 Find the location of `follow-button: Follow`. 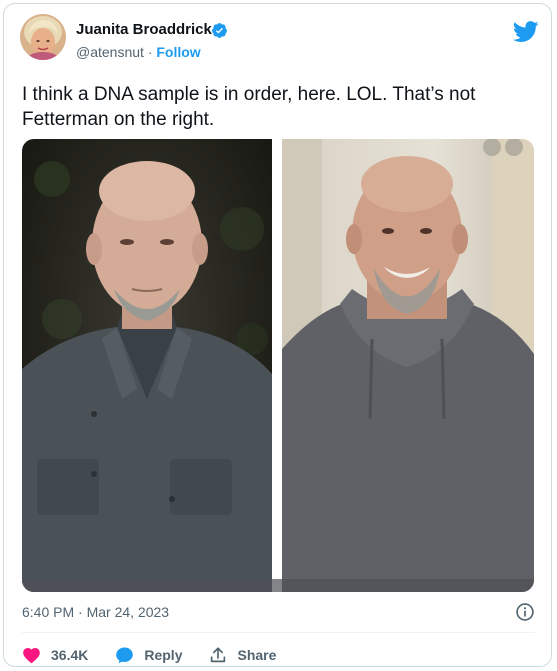

follow-button: Follow is located at coordinates (178, 52).